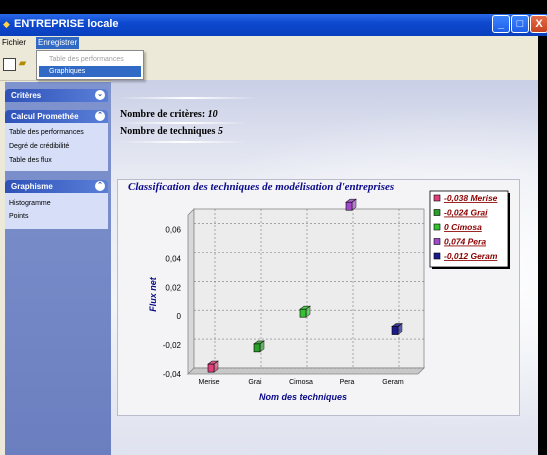  I want to click on minimize-button: _, so click(501, 24).